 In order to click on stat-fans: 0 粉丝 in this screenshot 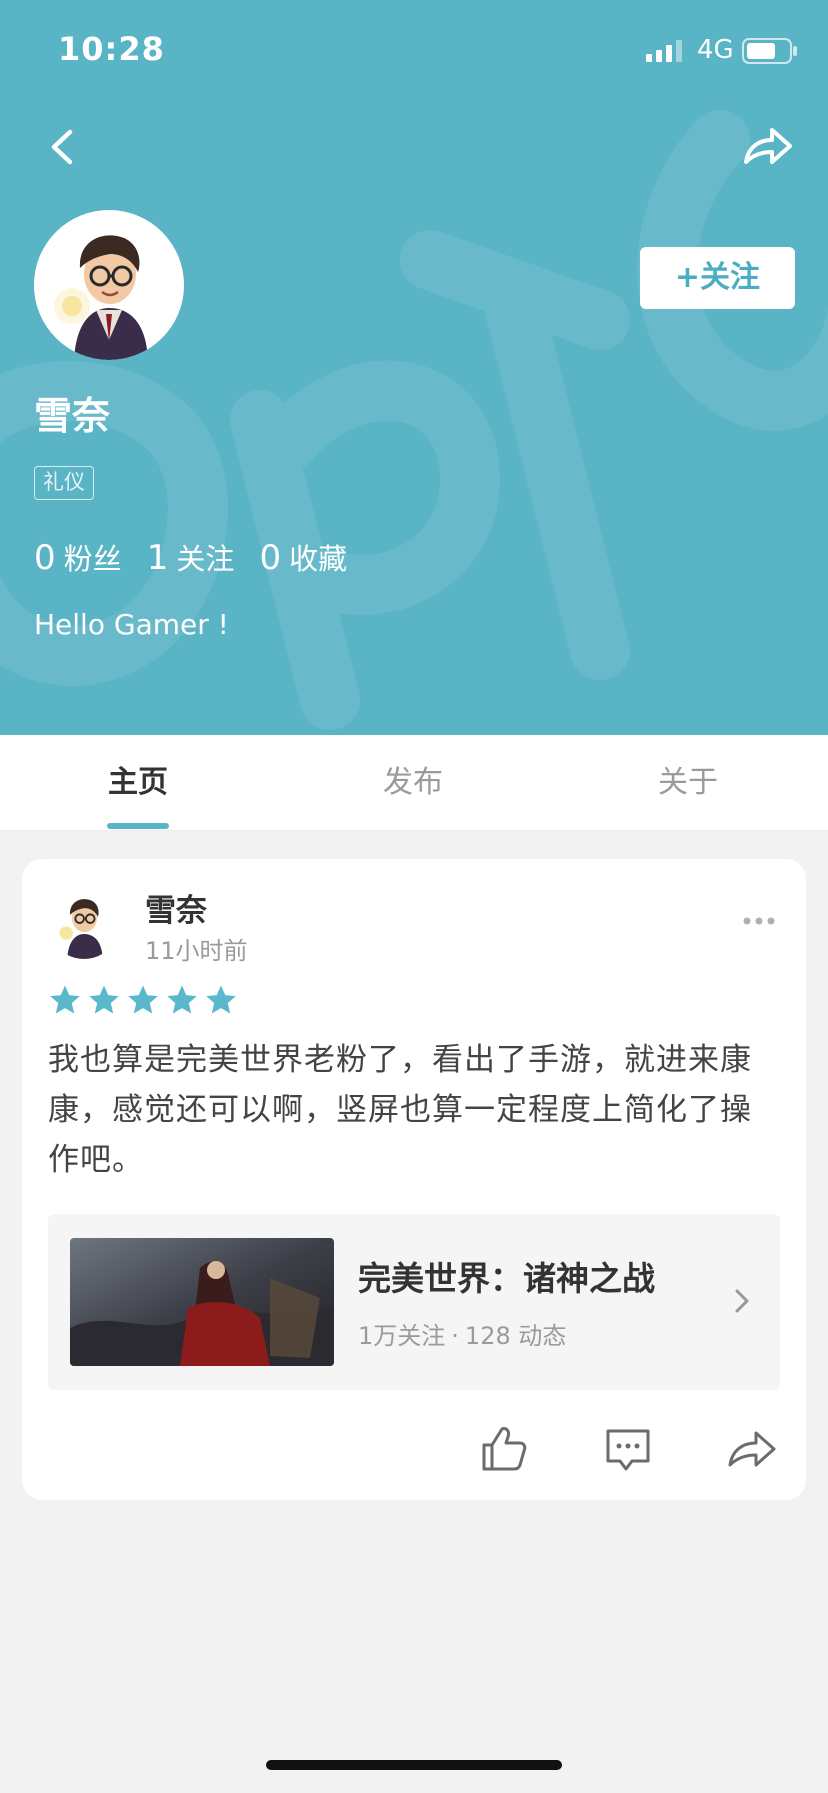, I will do `click(78, 557)`.